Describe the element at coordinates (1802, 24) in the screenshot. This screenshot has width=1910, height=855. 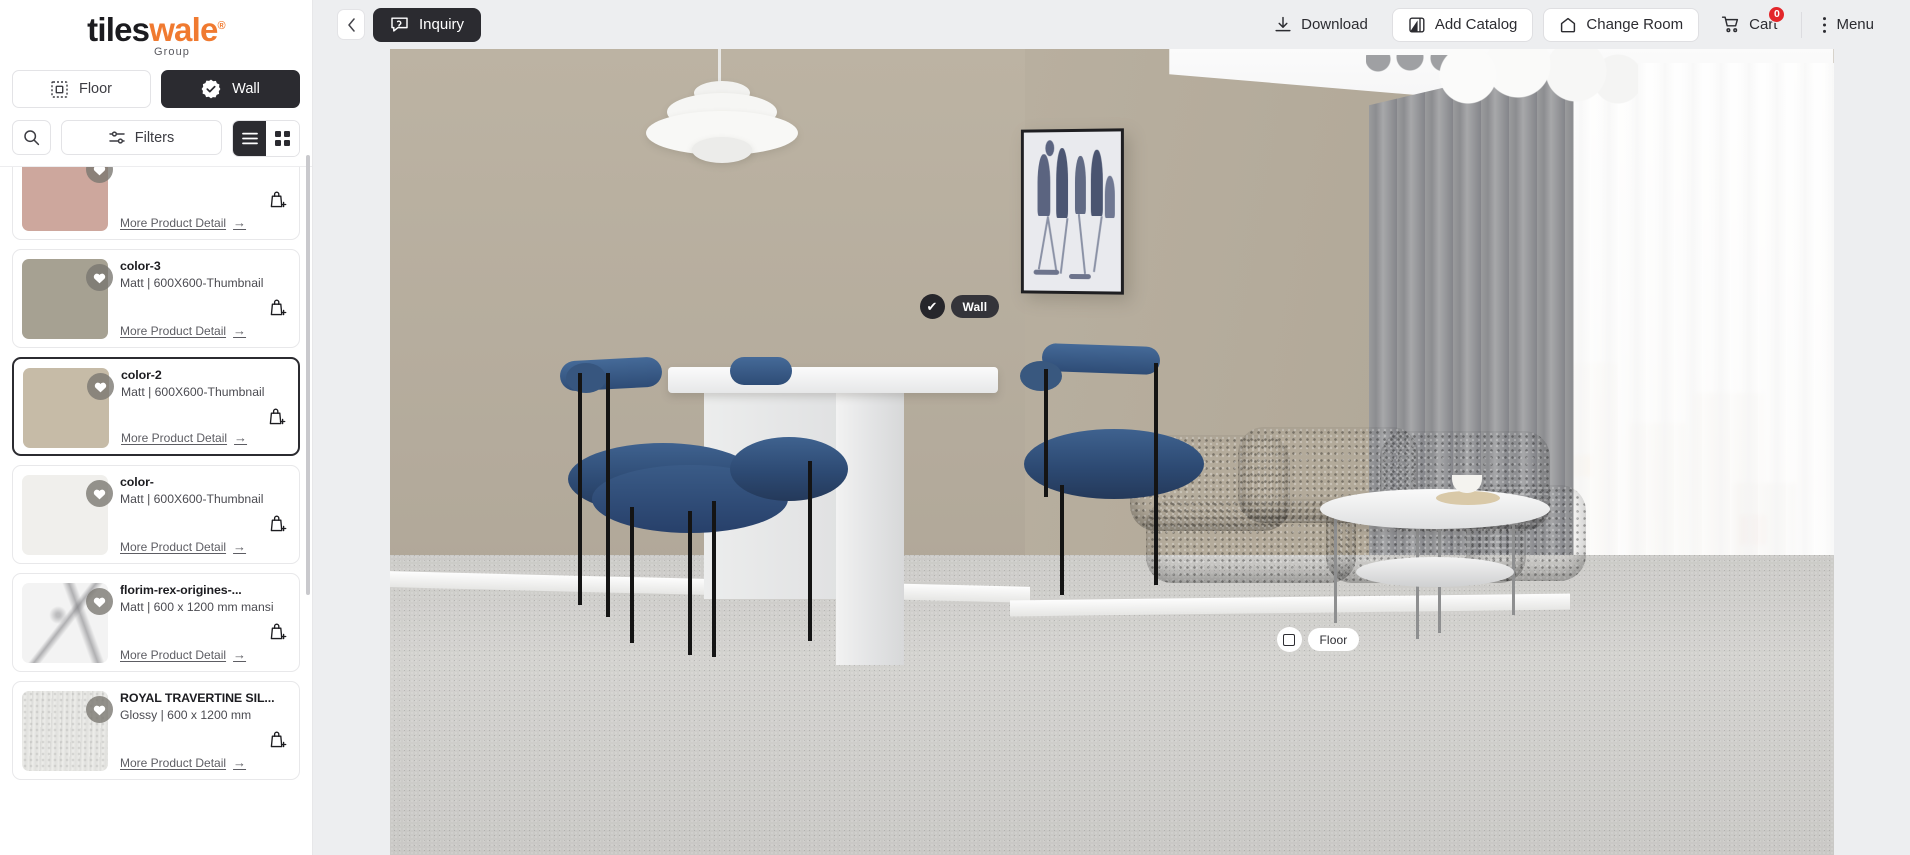
I see `toolbar-divider` at that location.